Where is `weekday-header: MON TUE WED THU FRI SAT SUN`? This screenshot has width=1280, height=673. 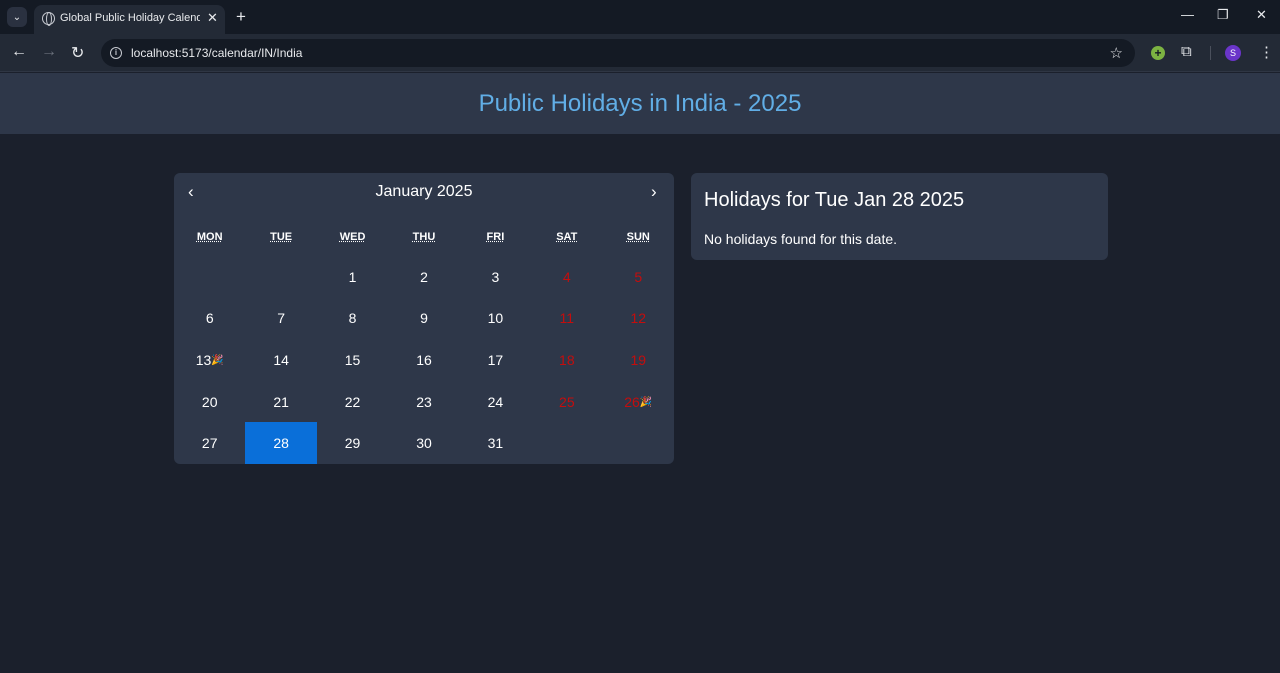
weekday-header: MON TUE WED THU FRI SAT SUN is located at coordinates (424, 237).